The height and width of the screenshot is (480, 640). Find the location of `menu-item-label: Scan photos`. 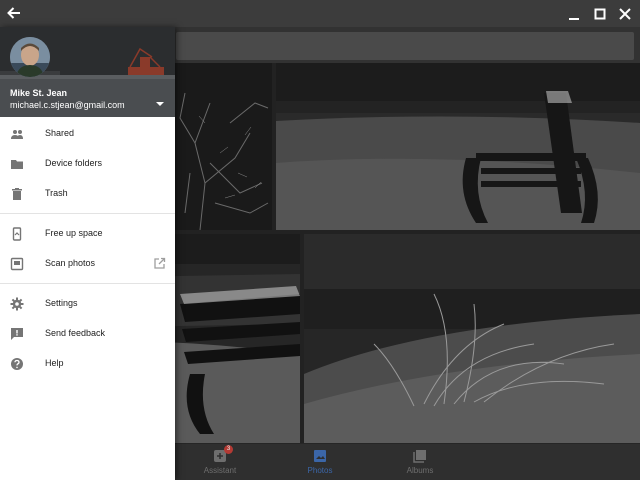

menu-item-label: Scan photos is located at coordinates (70, 263).